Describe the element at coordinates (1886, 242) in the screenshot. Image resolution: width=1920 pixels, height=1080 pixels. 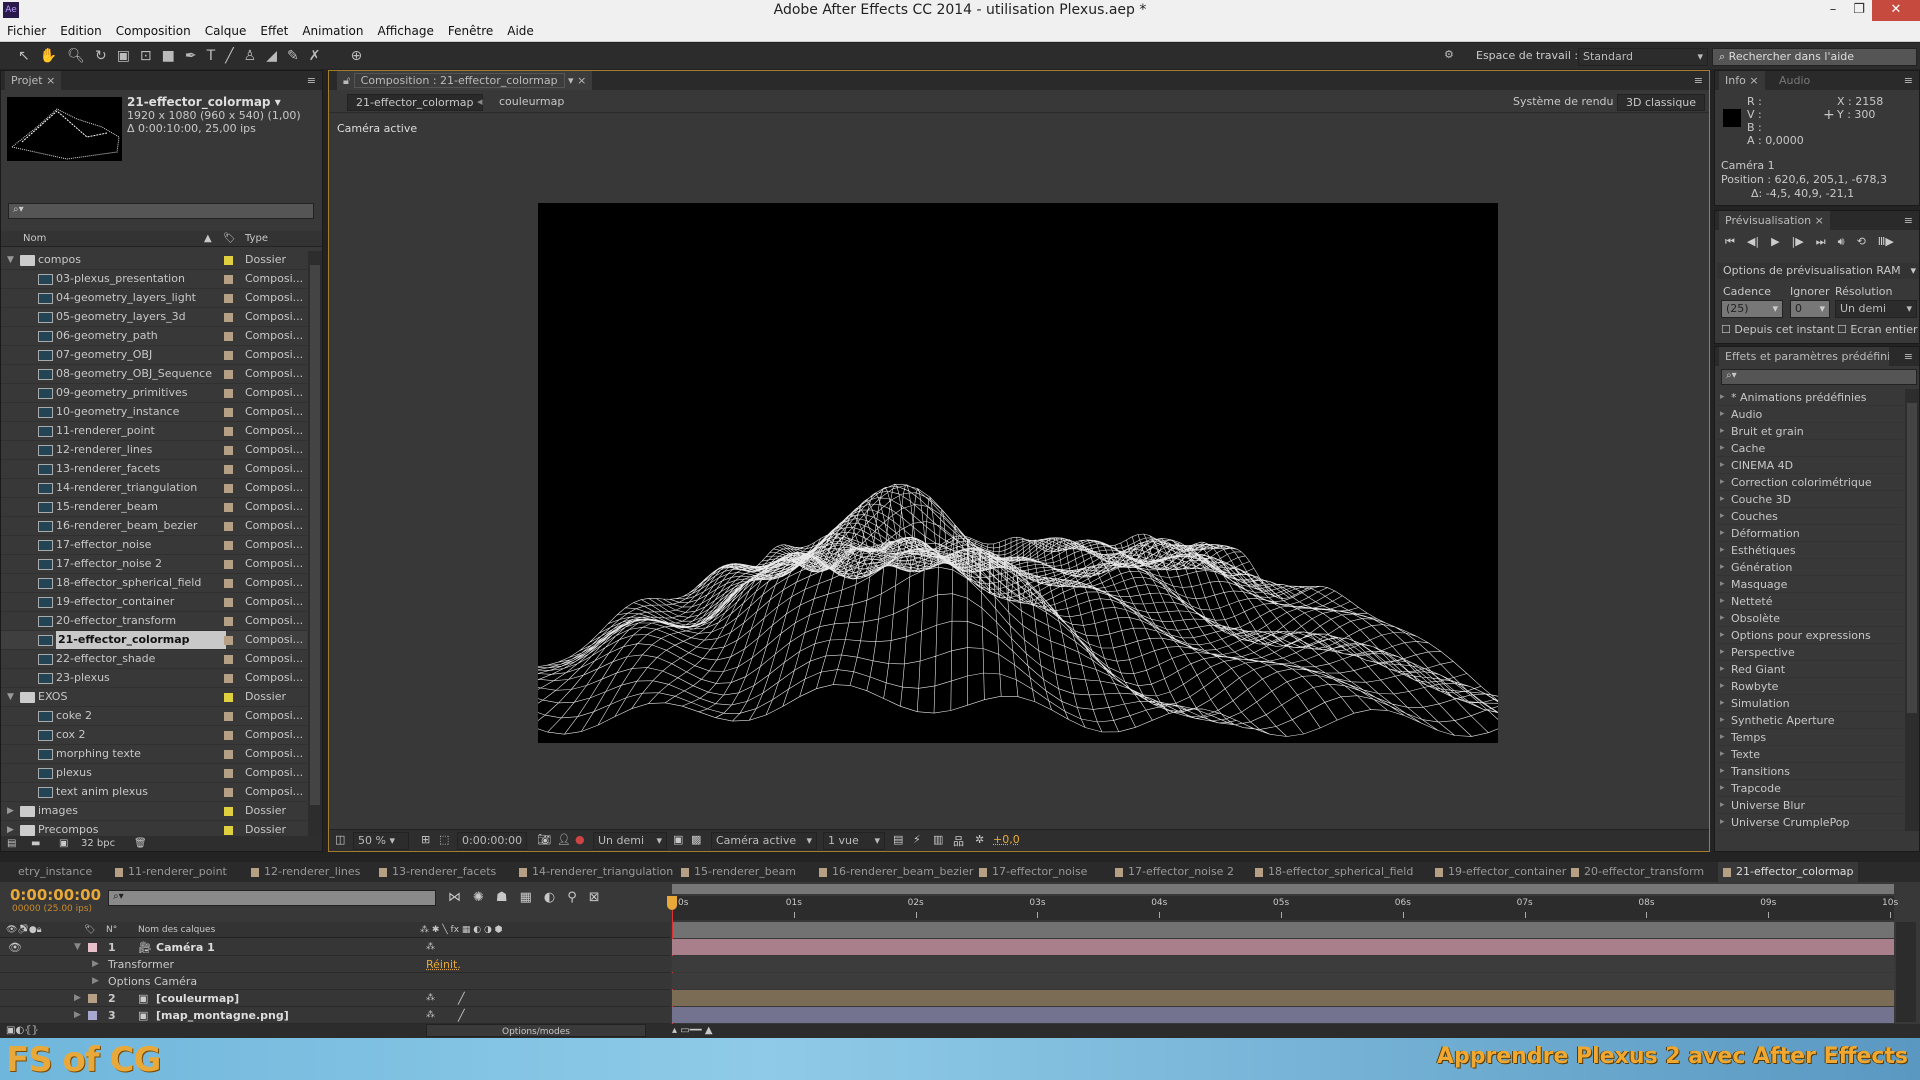
I see `ram-preview-icon: Ⅲ▶` at that location.